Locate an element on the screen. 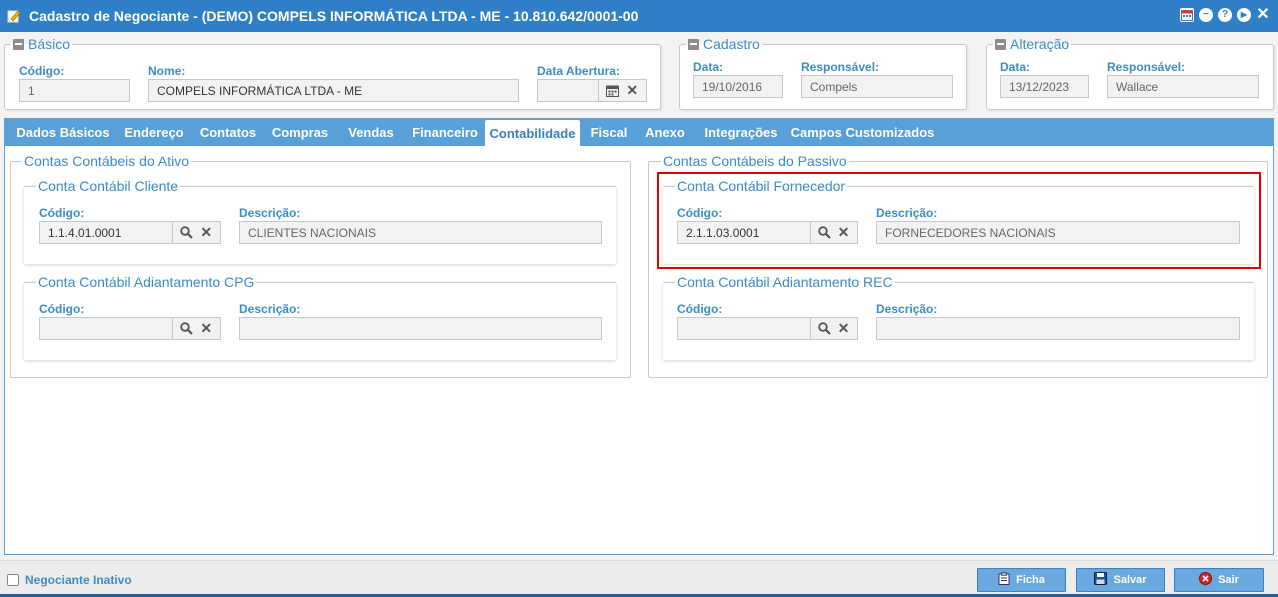 This screenshot has height=597, width=1278. footer-bar: Negociante Inativo Ficha Salvar Sair is located at coordinates (639, 578).